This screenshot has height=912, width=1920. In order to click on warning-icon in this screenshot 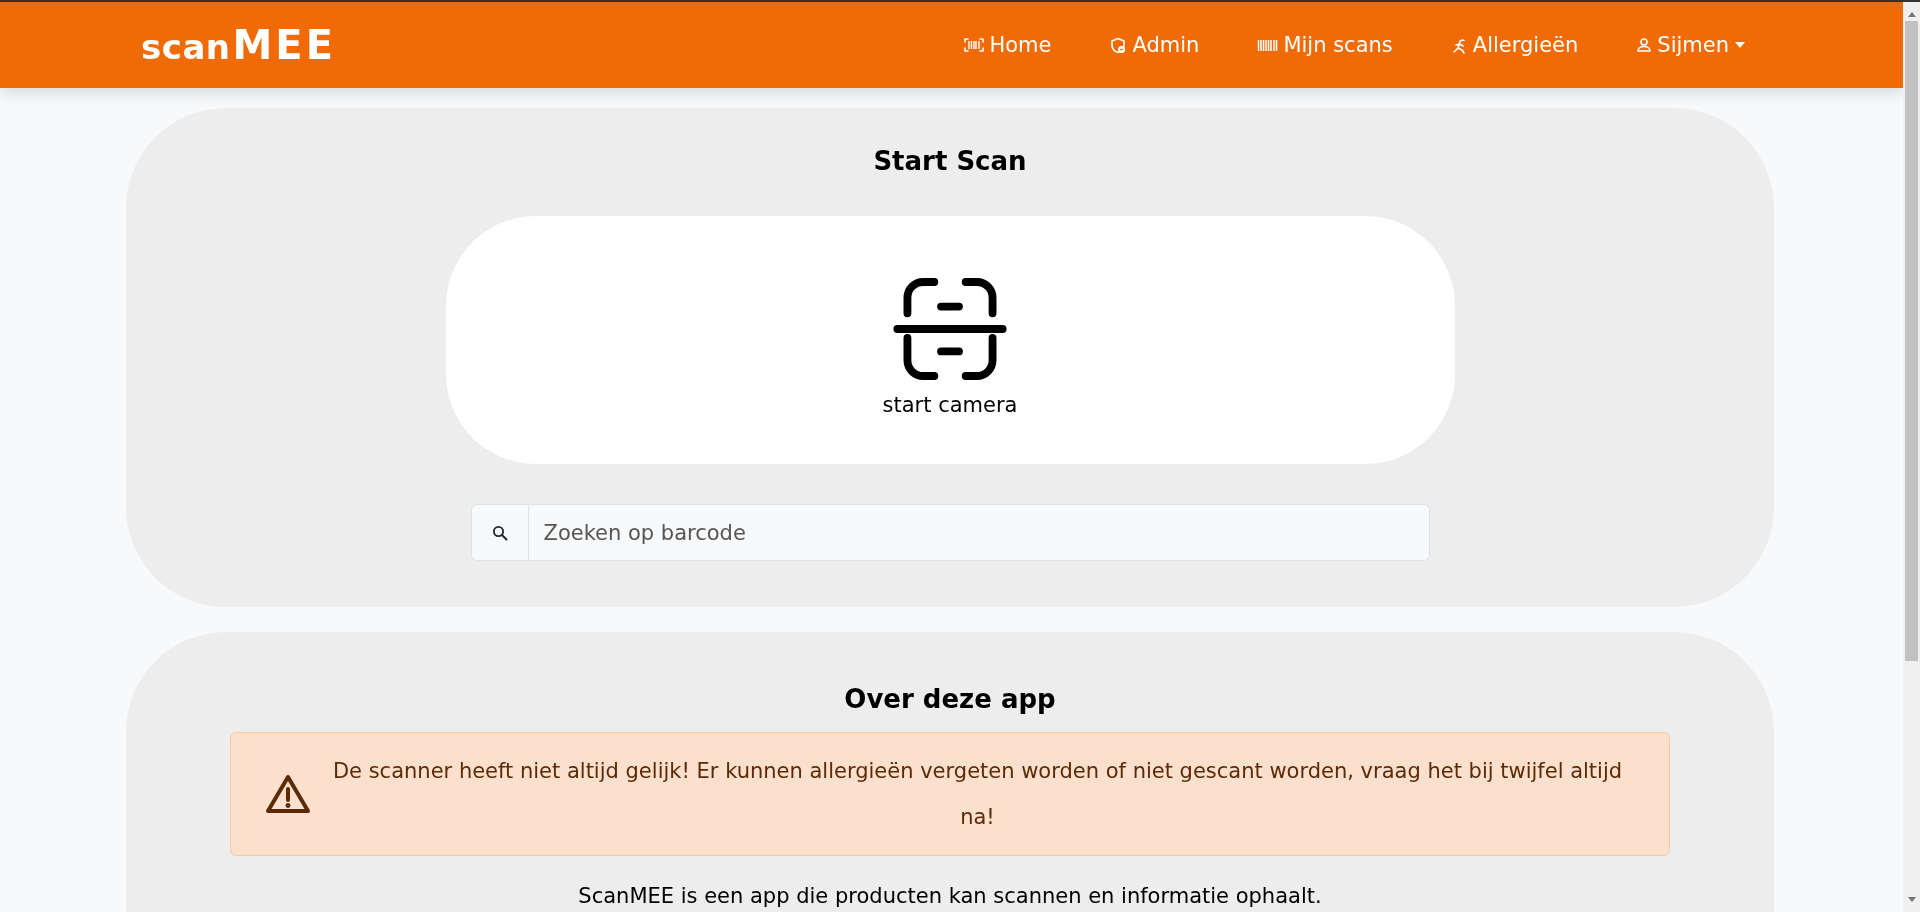, I will do `click(288, 794)`.